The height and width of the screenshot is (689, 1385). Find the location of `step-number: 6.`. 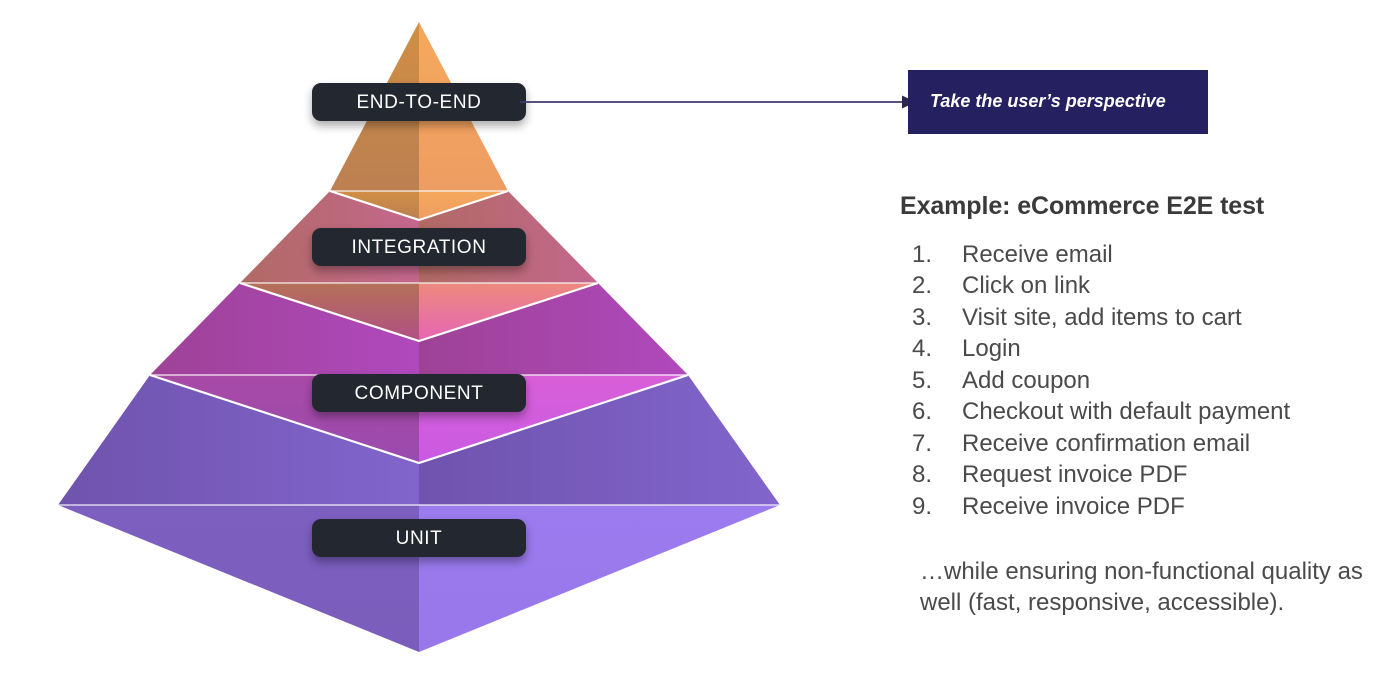

step-number: 6. is located at coordinates (922, 412).